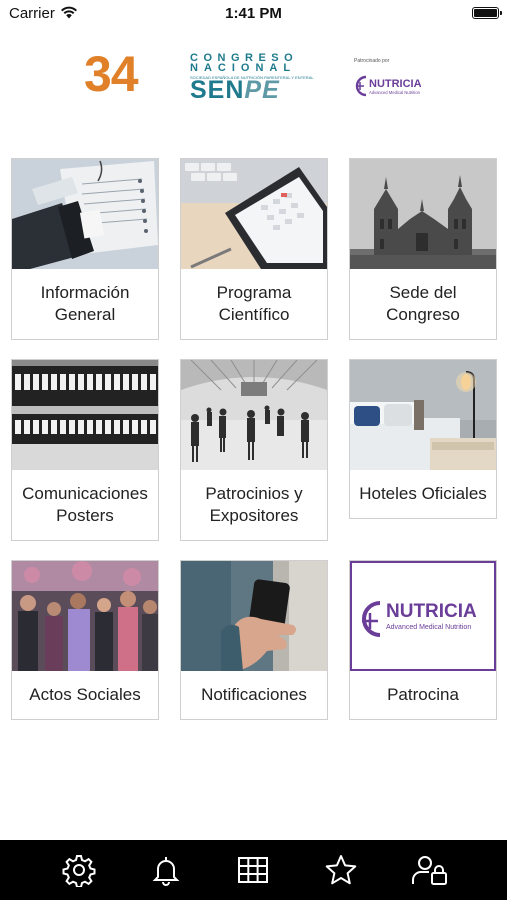 The width and height of the screenshot is (507, 900). Describe the element at coordinates (111, 74) in the screenshot. I see `logo-number: 34` at that location.